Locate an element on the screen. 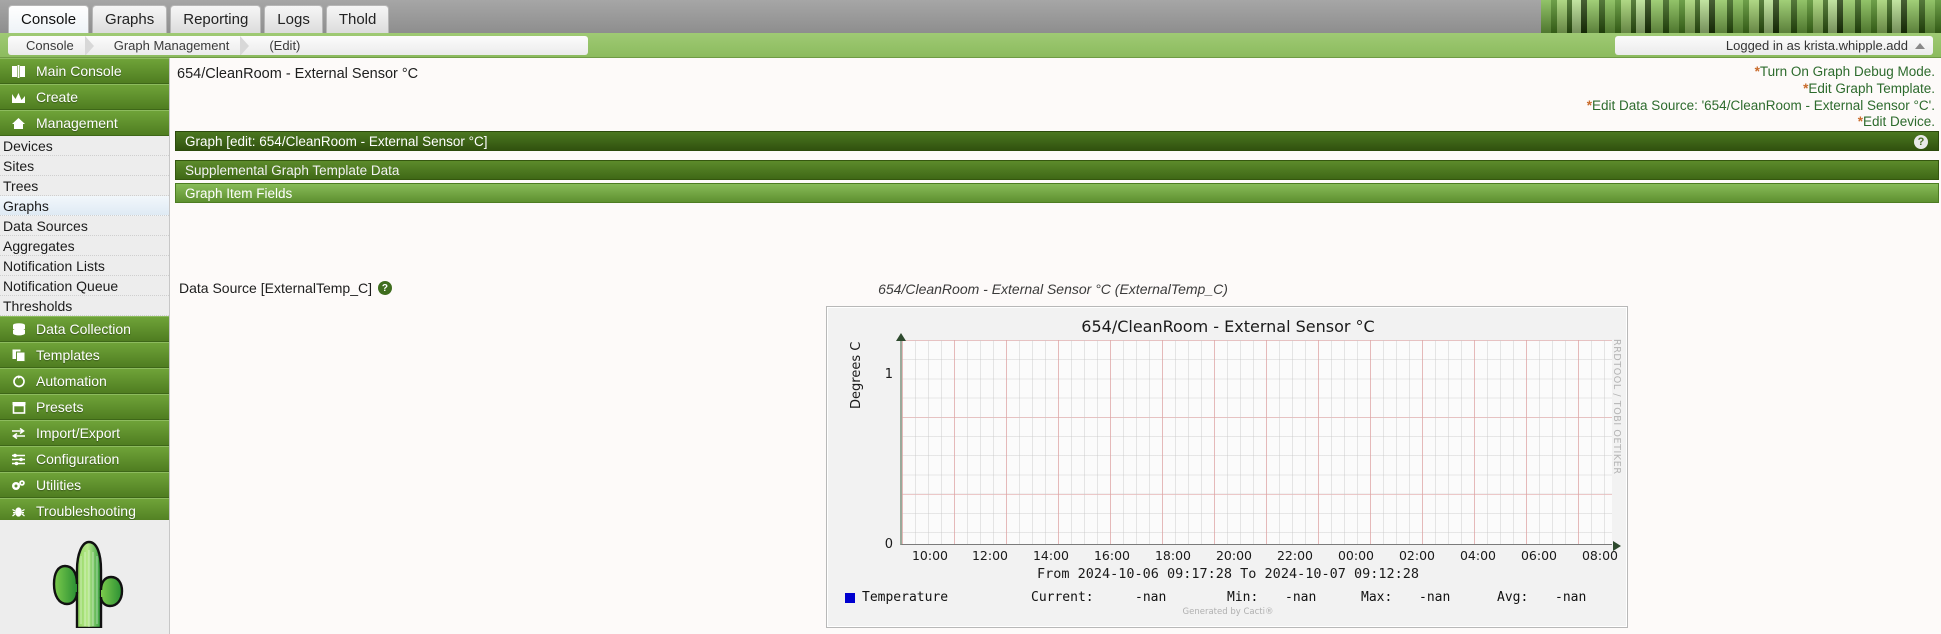 This screenshot has height=634, width=1941. chart-gridlines is located at coordinates (1257, 442).